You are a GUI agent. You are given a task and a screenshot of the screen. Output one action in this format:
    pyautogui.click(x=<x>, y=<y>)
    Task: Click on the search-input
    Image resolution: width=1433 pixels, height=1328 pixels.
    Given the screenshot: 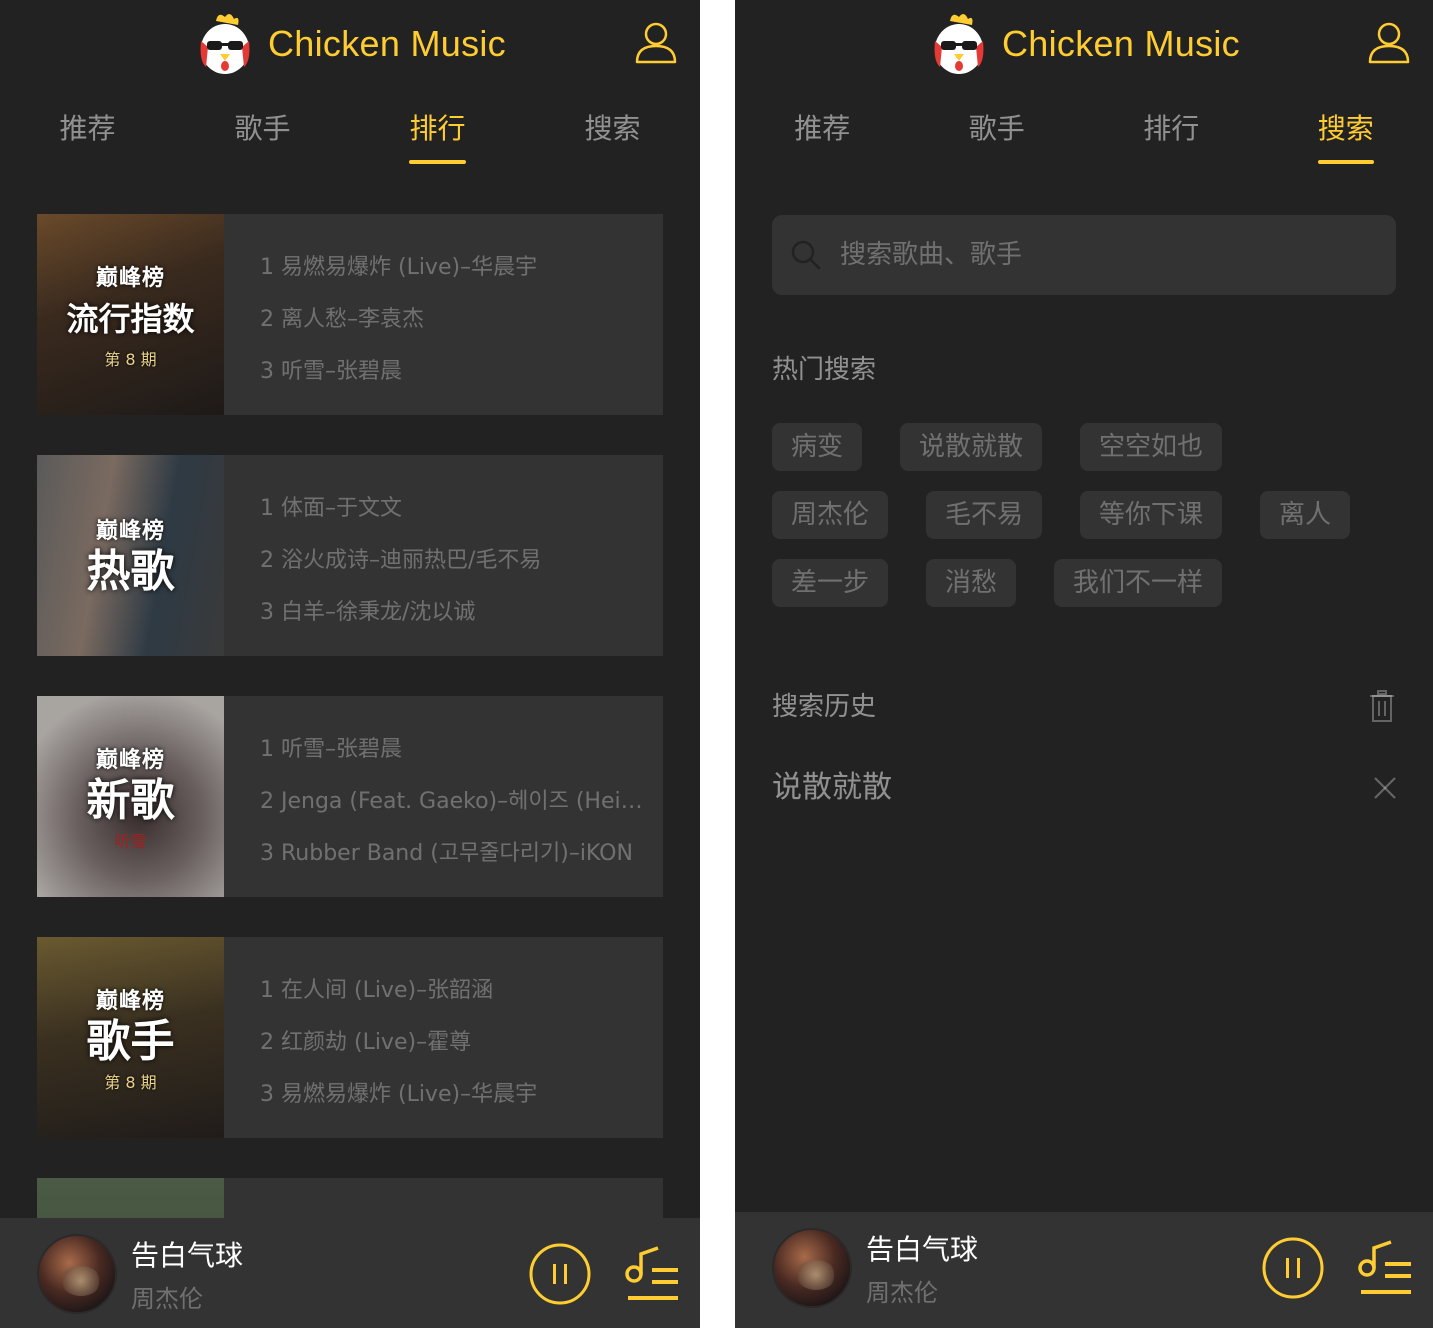 What is the action you would take?
    pyautogui.click(x=1117, y=255)
    